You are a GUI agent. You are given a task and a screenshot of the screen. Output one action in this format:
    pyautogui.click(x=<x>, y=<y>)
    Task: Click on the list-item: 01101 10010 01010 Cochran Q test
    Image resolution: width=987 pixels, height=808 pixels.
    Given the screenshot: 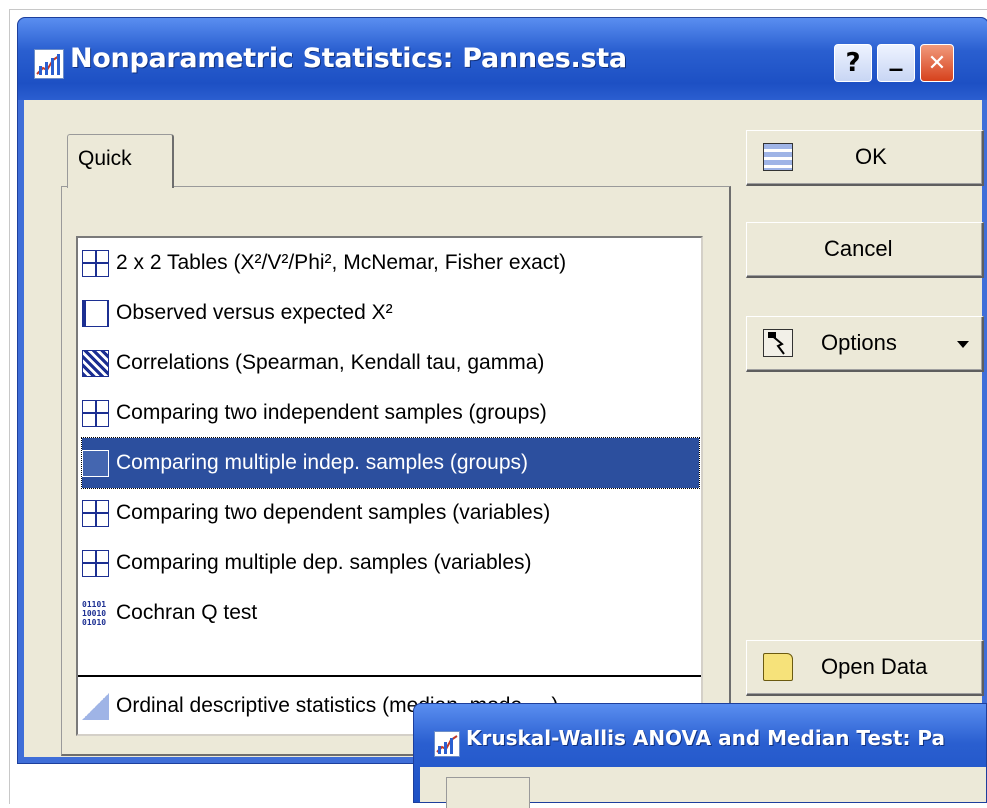 What is the action you would take?
    pyautogui.click(x=390, y=613)
    